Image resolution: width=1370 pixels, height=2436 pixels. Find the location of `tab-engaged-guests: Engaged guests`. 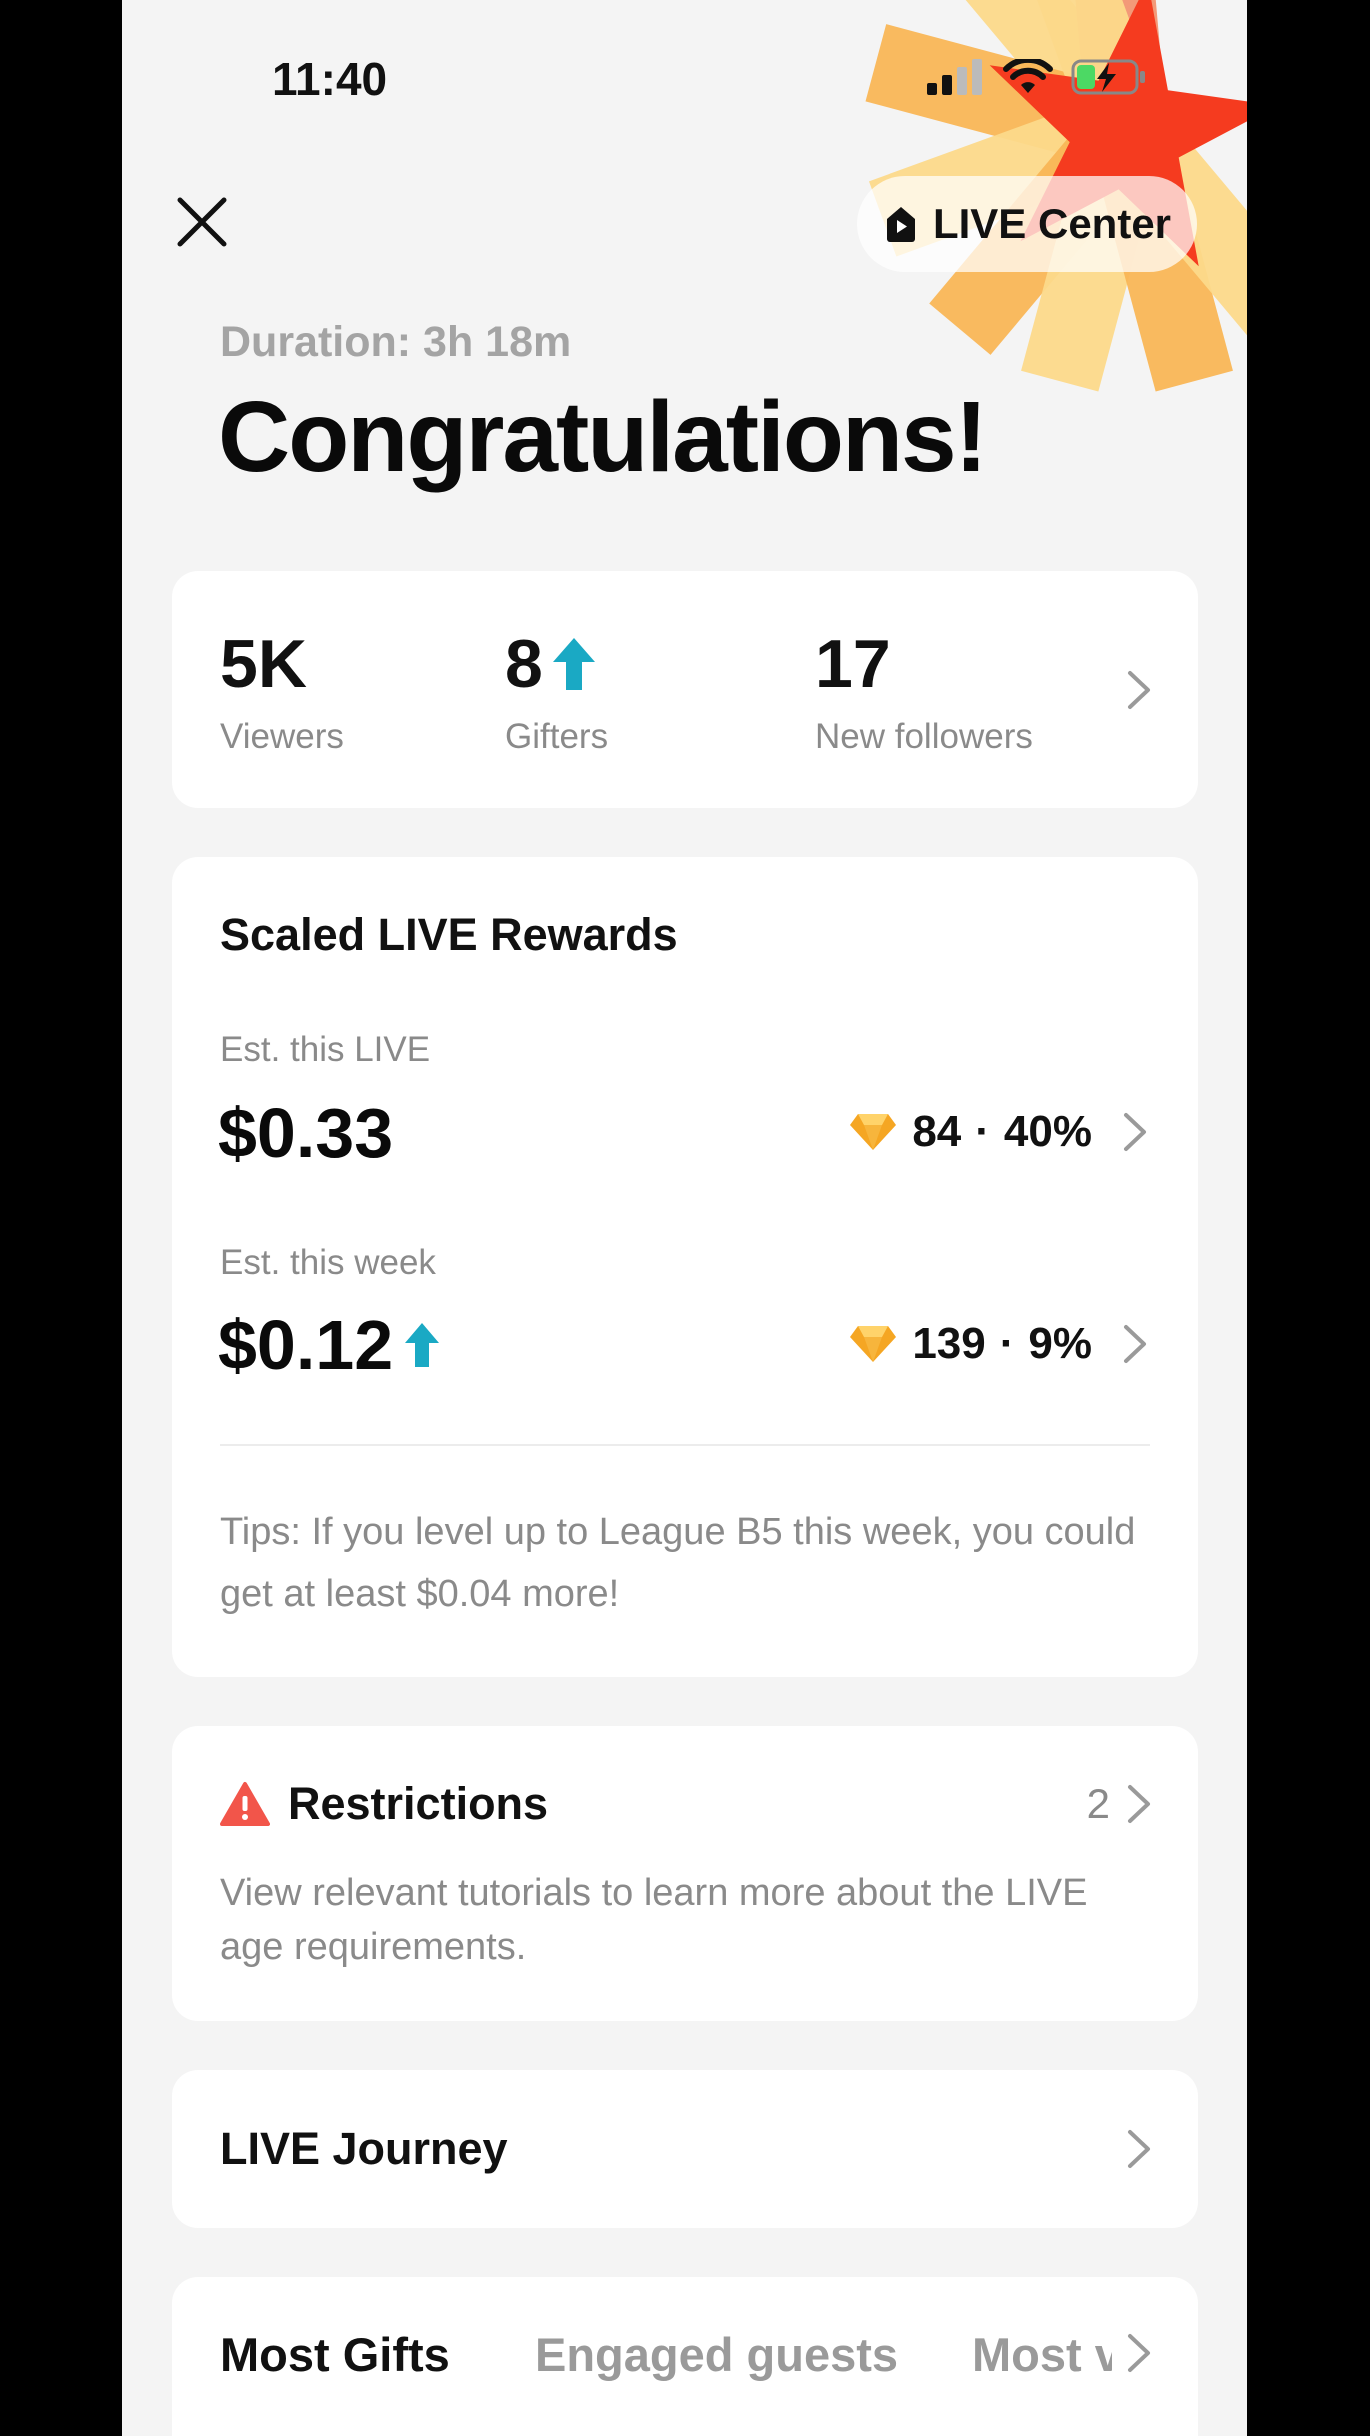

tab-engaged-guests: Engaged guests is located at coordinates (716, 2354).